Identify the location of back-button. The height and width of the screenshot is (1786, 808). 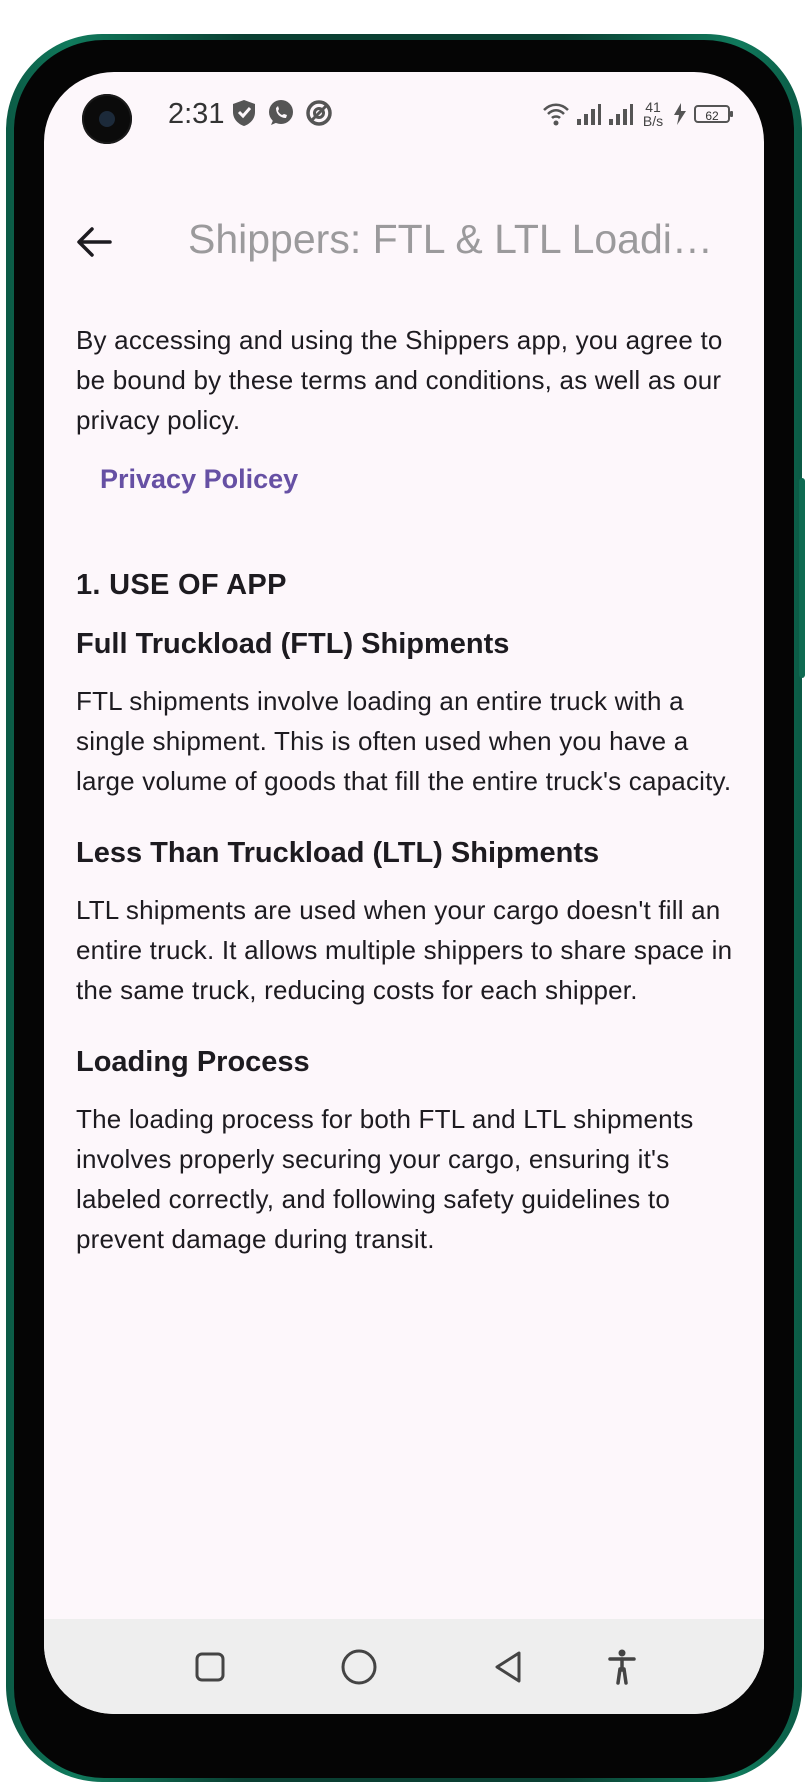
(94, 242).